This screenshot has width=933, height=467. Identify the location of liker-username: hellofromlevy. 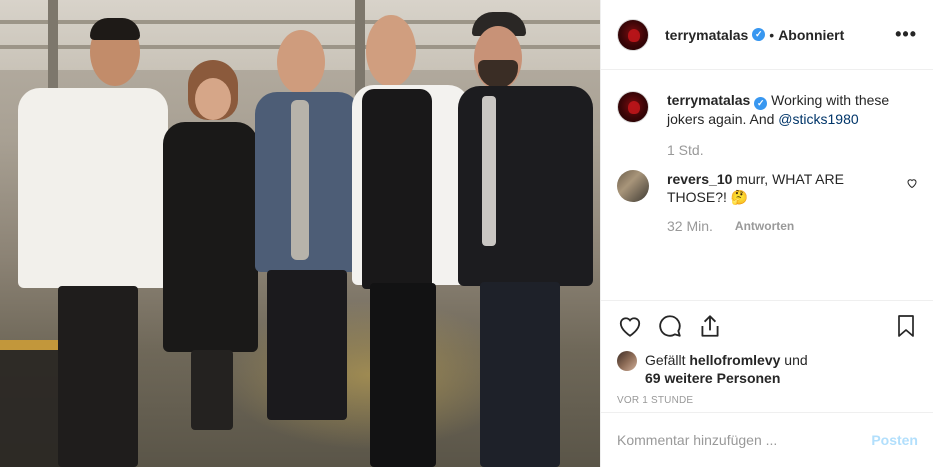
(734, 360).